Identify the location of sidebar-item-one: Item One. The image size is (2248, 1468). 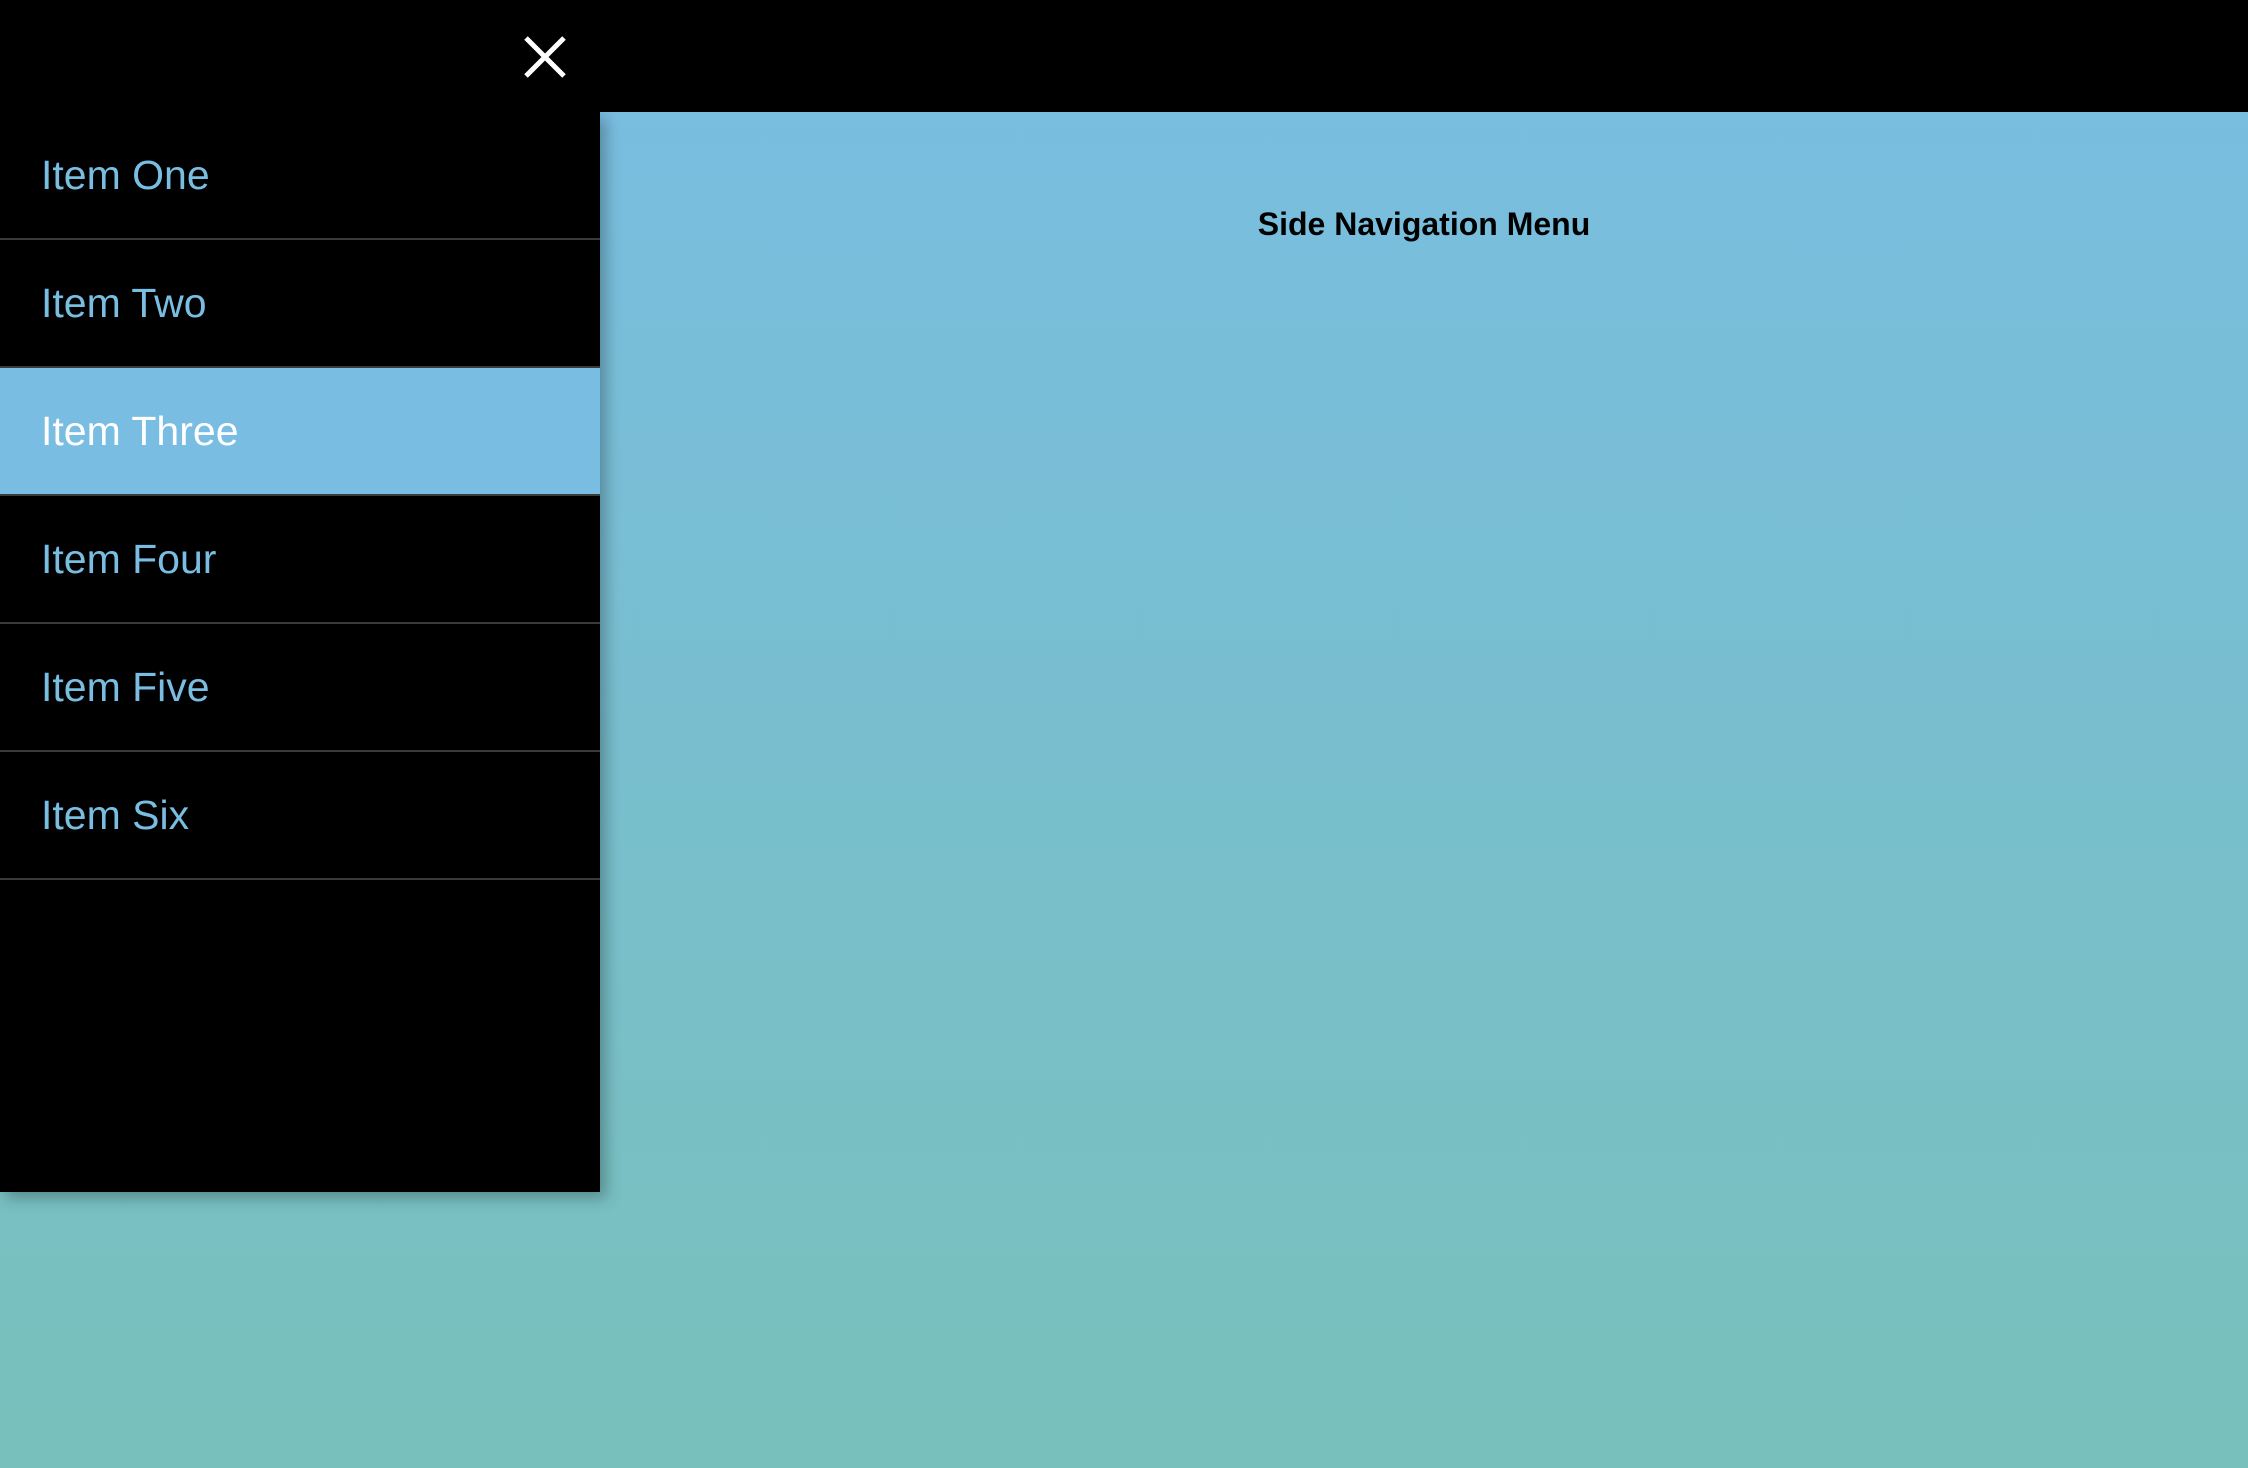
(300, 176).